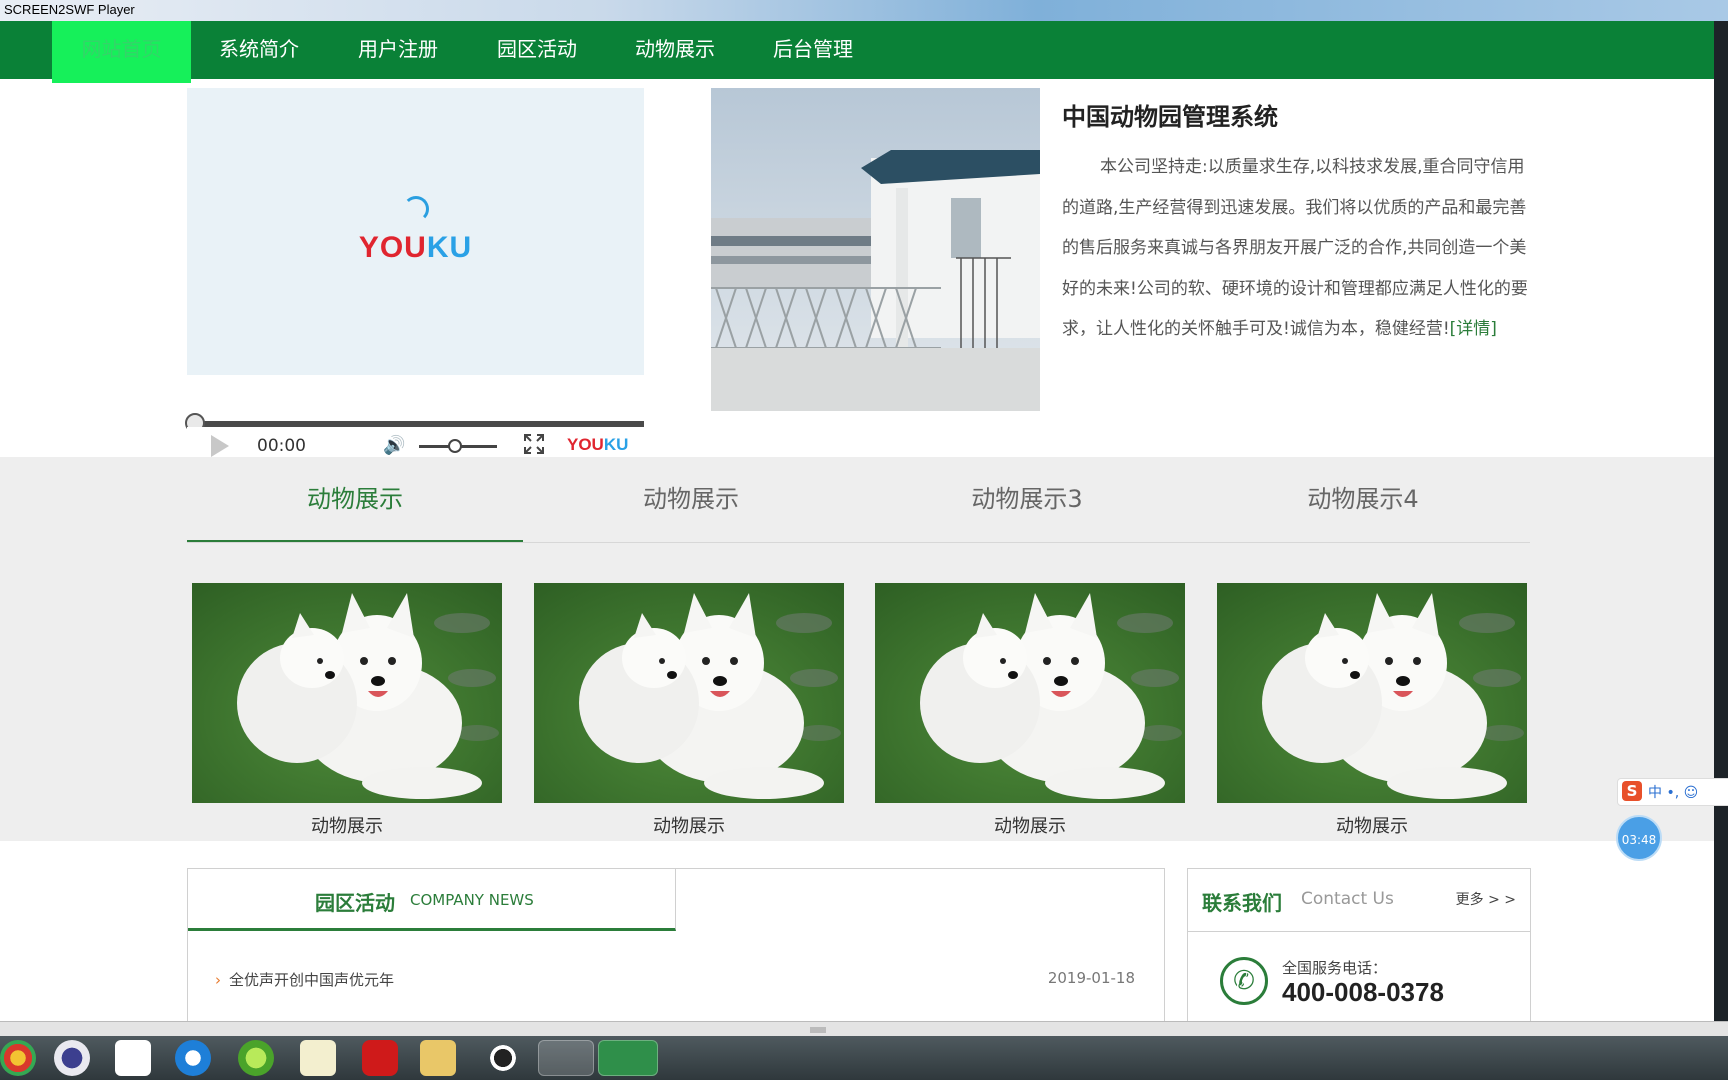 This screenshot has width=1728, height=1080. Describe the element at coordinates (1242, 903) in the screenshot. I see `contact-title: 联系我们` at that location.